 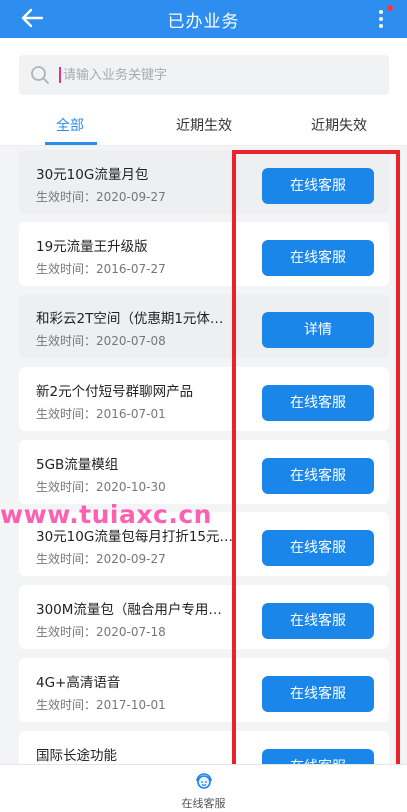 What do you see at coordinates (339, 125) in the screenshot?
I see `tab-recent-expired: 近期失效` at bounding box center [339, 125].